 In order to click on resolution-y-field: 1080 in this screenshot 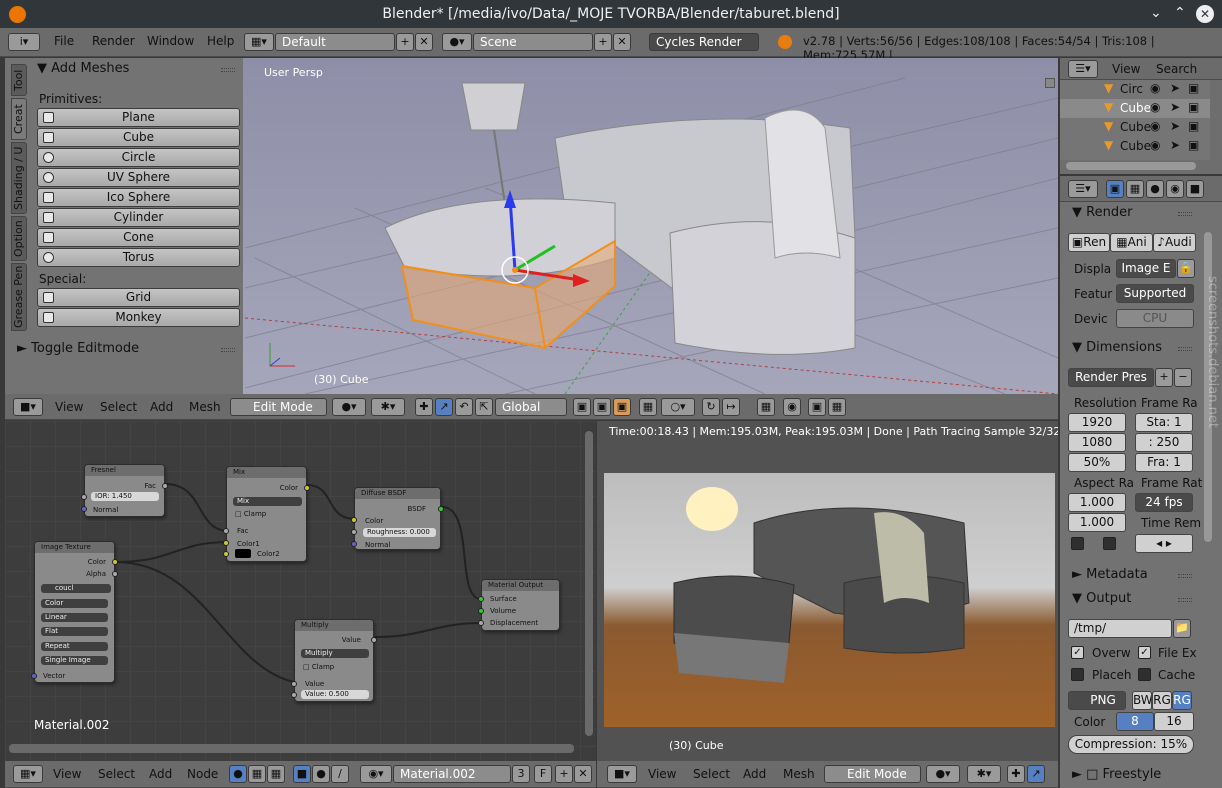, I will do `click(1097, 442)`.